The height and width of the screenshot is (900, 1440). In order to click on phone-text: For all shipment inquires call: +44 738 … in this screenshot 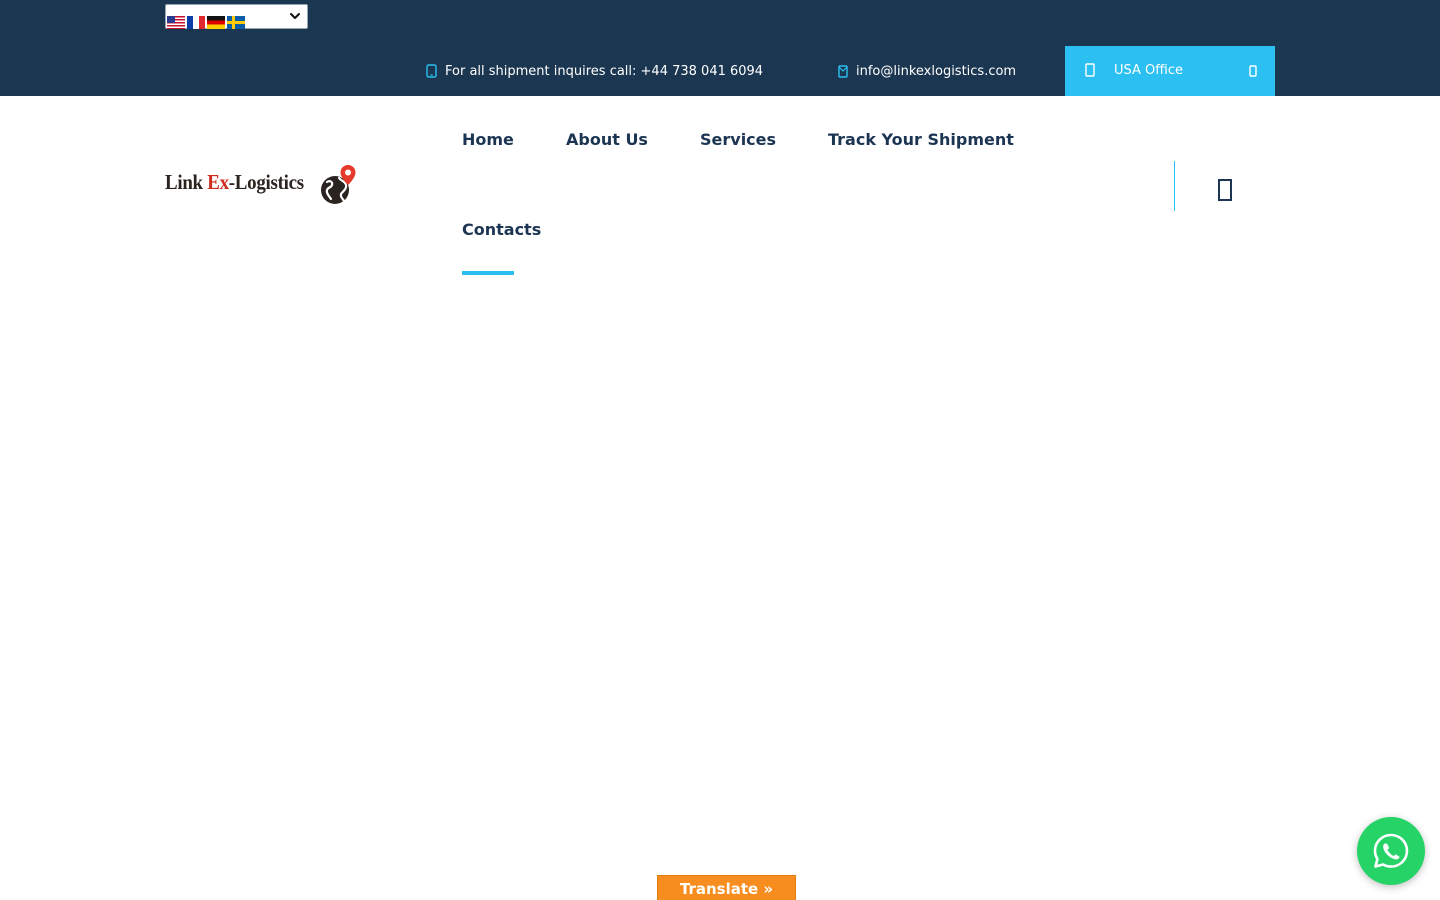, I will do `click(604, 71)`.